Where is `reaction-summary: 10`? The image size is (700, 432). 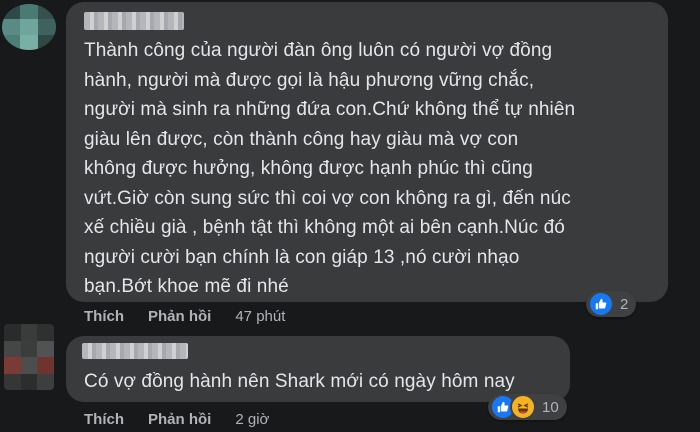 reaction-summary: 10 is located at coordinates (527, 407).